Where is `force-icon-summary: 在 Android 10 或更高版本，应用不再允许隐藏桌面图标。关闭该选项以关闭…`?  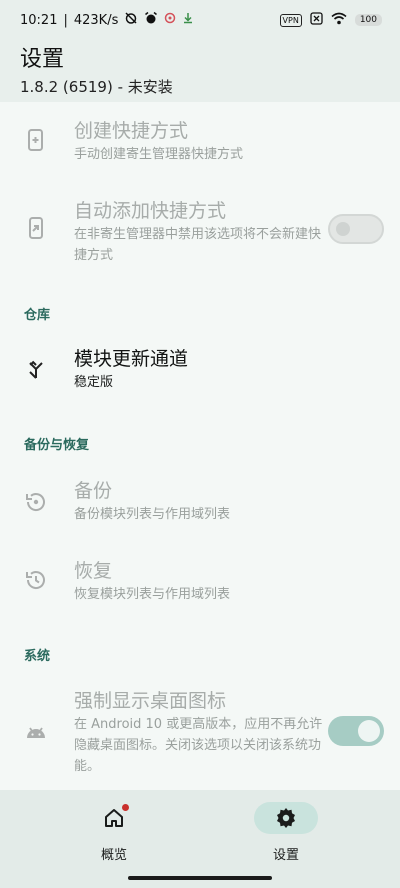 force-icon-summary: 在 Android 10 或更高版本，应用不再允许隐藏桌面图标。关闭该选项以关闭… is located at coordinates (198, 745).